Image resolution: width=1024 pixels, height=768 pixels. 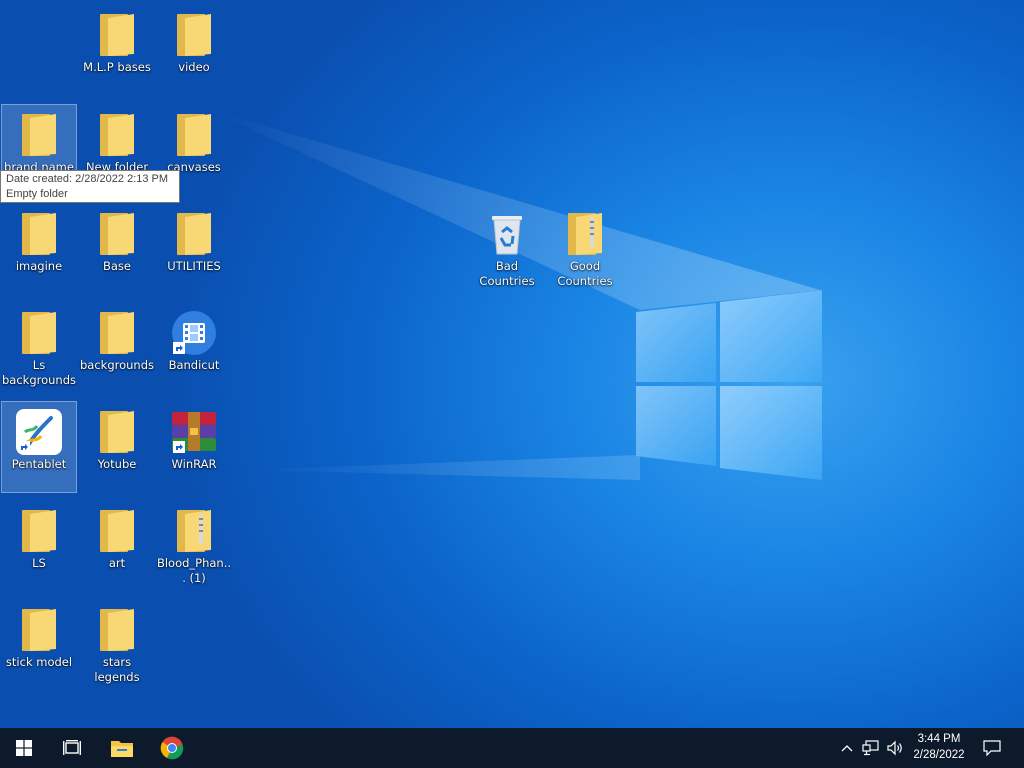 I want to click on desktop-icon-video: video, so click(x=194, y=50).